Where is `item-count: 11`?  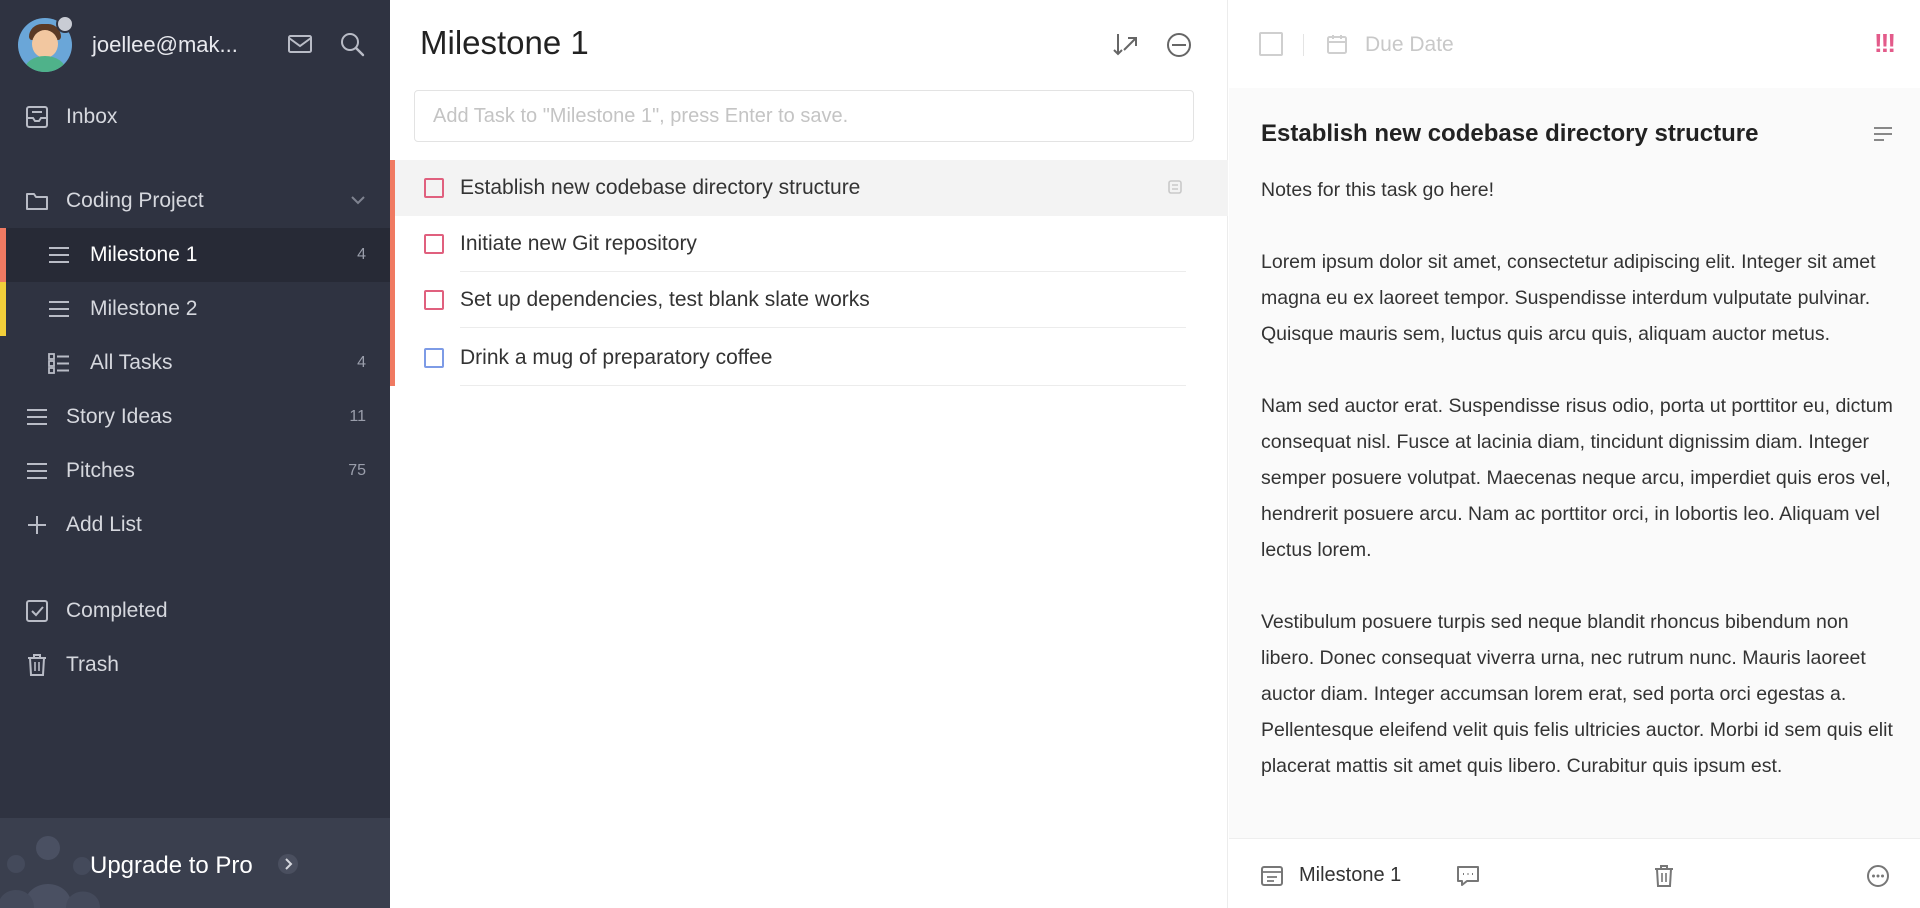 item-count: 11 is located at coordinates (357, 416).